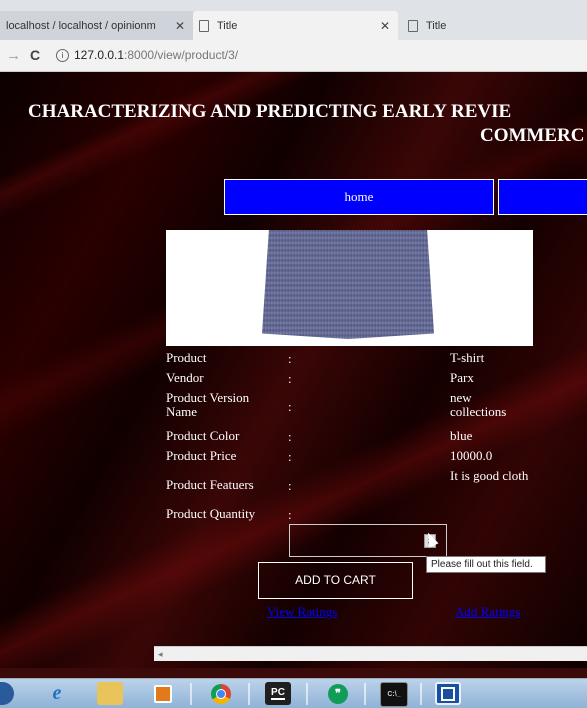 This screenshot has width=587, height=708. Describe the element at coordinates (201, 455) in the screenshot. I see `detail-label: Product Price` at that location.